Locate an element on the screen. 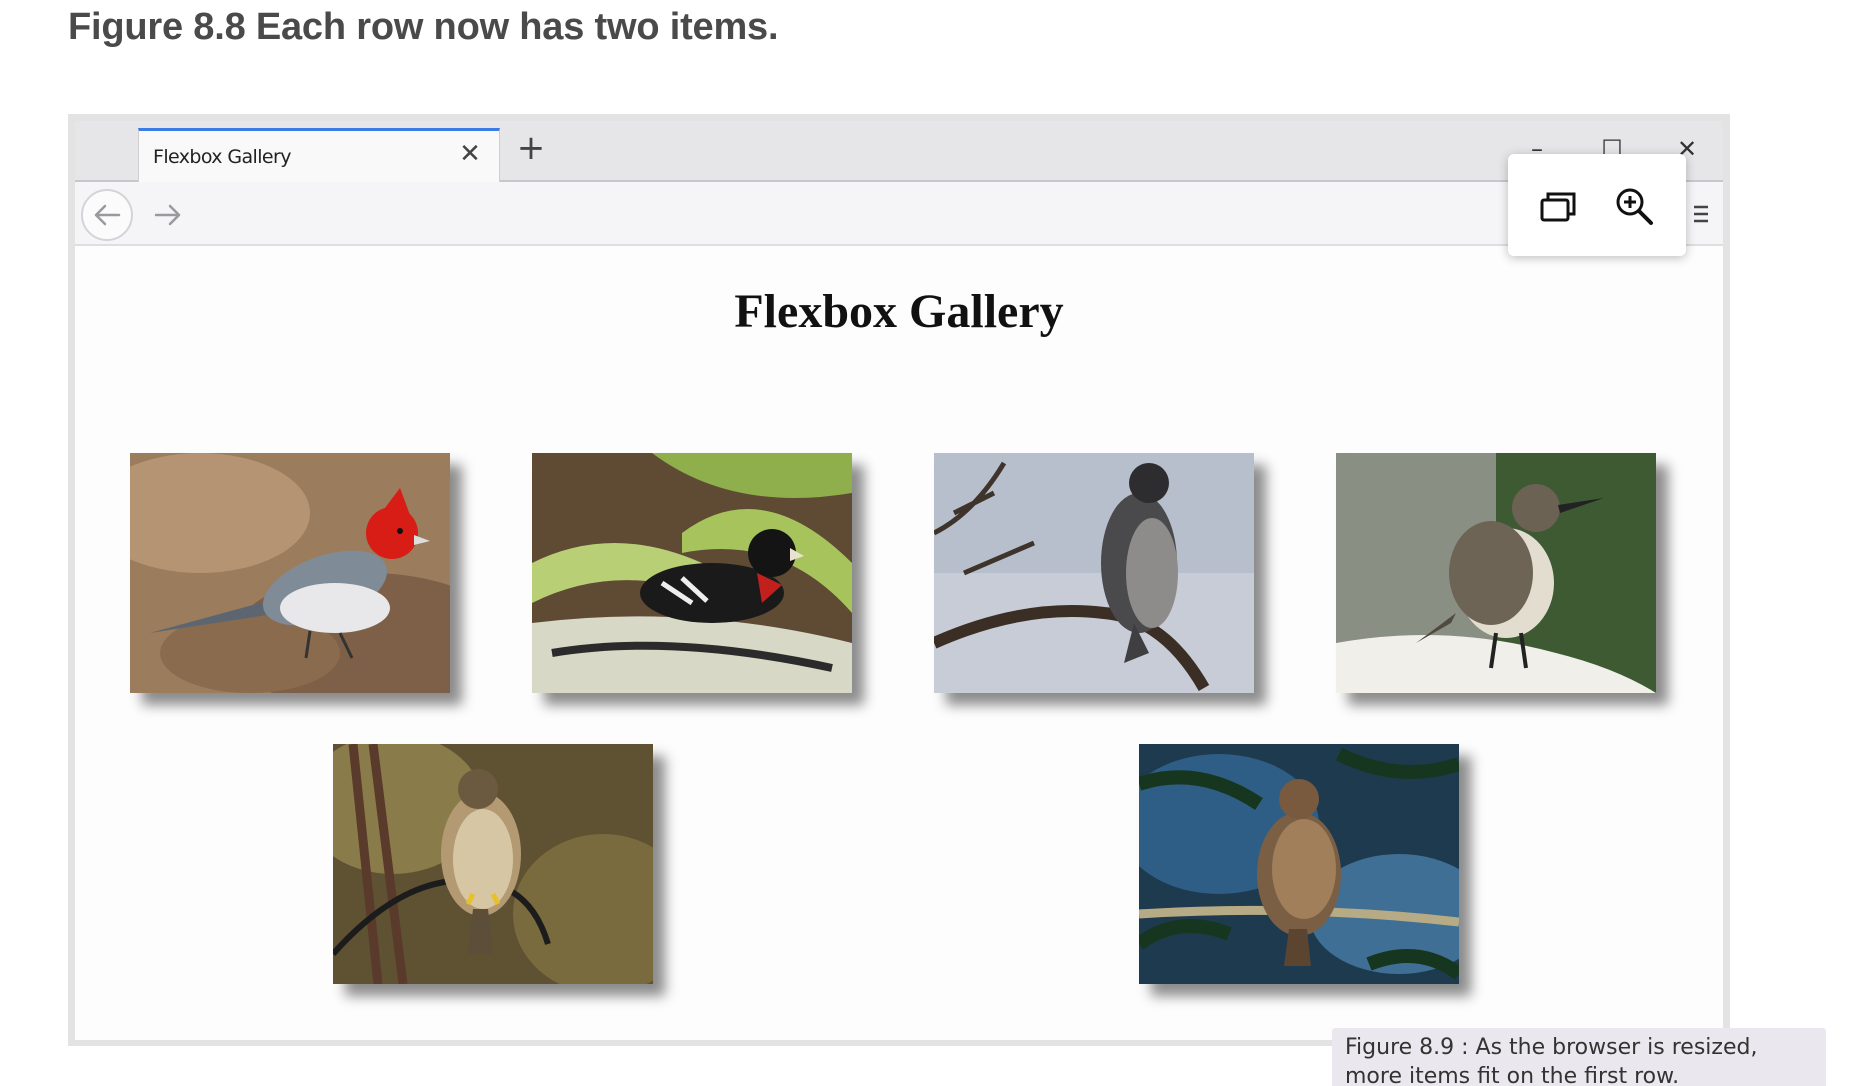 This screenshot has height=1086, width=1860. zoom-in-button is located at coordinates (1634, 206).